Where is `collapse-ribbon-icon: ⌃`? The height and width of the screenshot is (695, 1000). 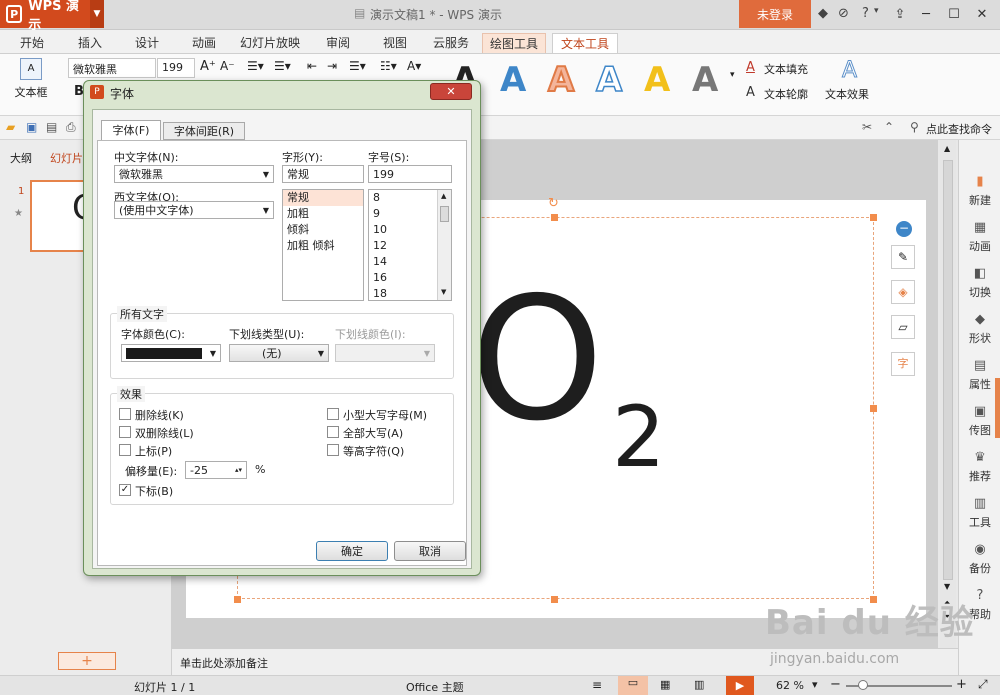 collapse-ribbon-icon: ⌃ is located at coordinates (889, 127).